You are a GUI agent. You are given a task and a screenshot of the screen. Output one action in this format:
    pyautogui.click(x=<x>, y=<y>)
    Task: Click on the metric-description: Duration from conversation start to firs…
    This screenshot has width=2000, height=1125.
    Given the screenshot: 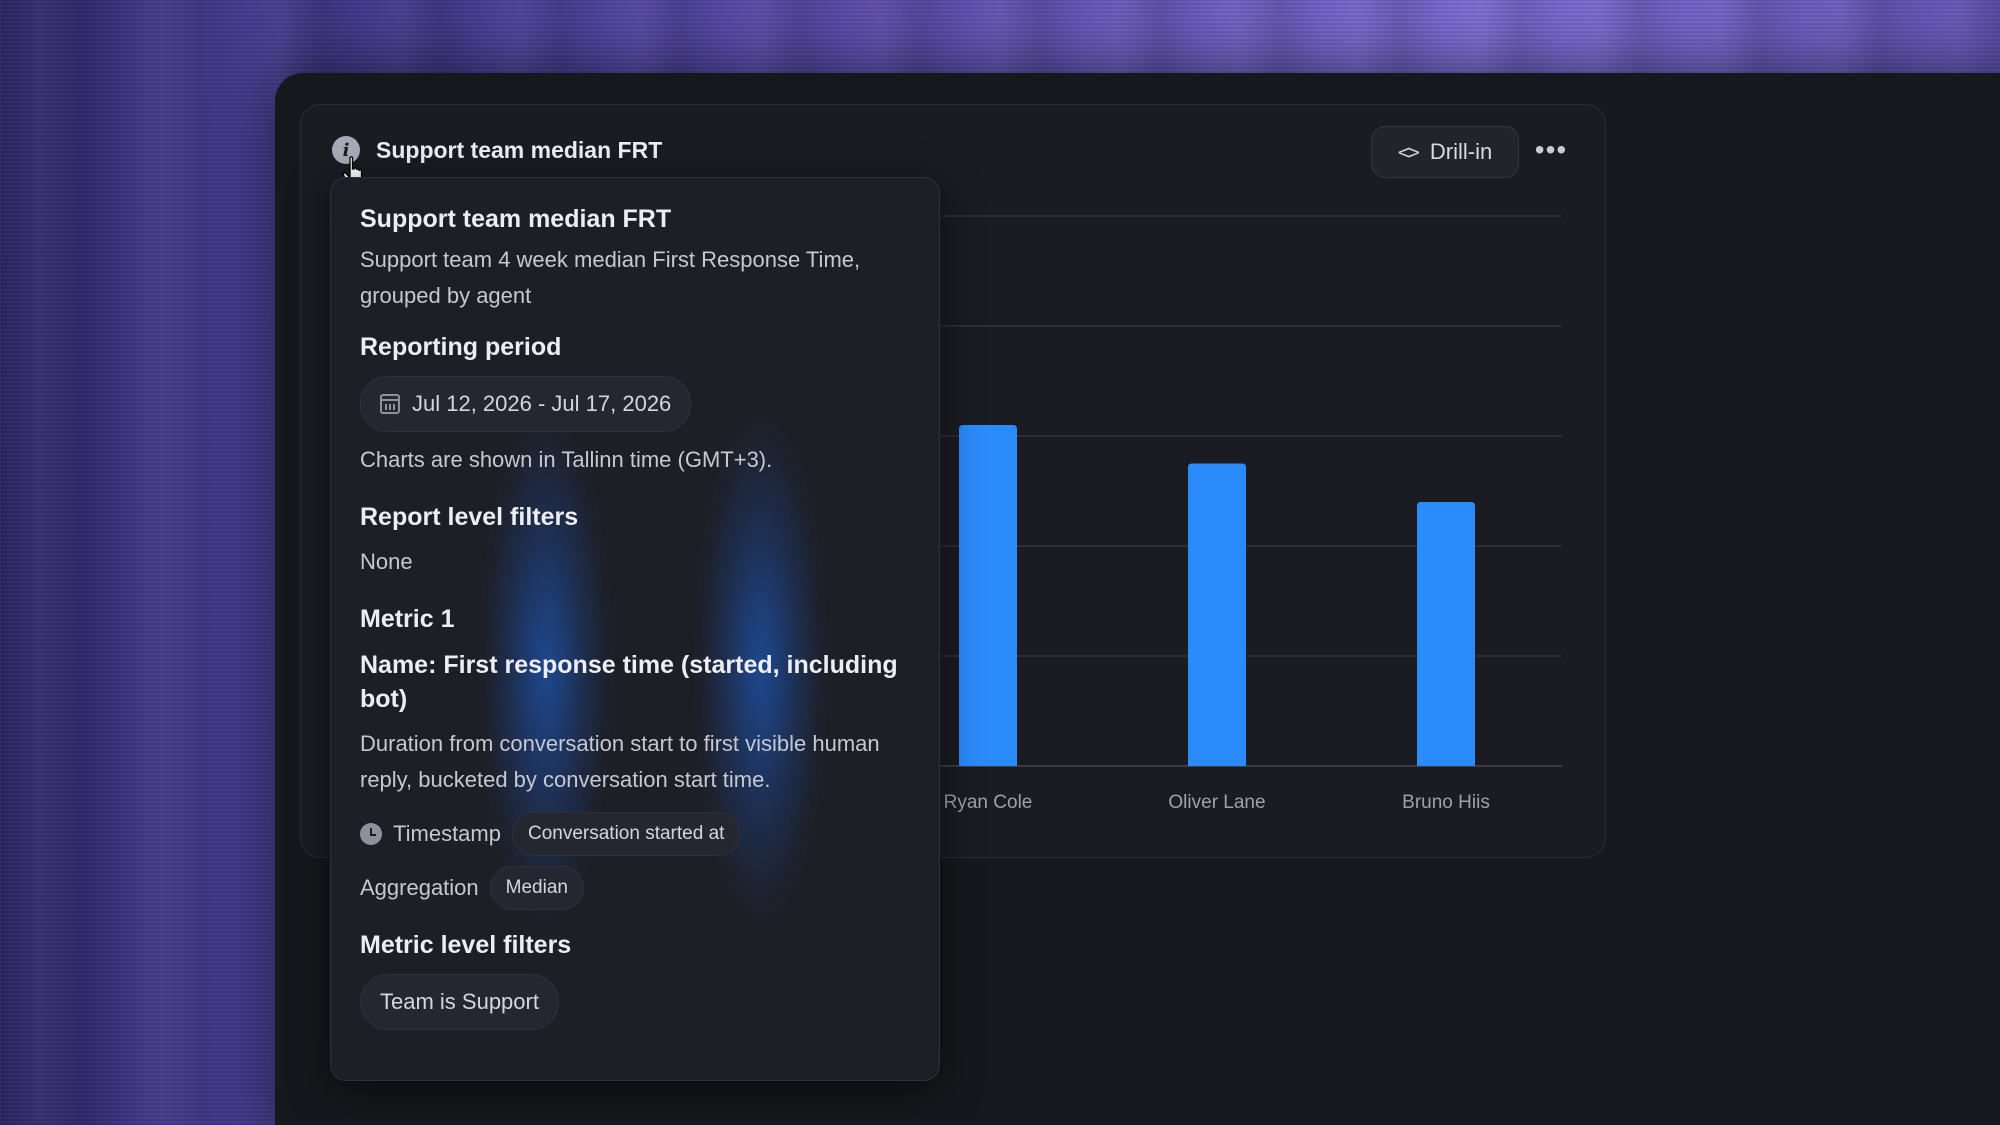 What is the action you would take?
    pyautogui.click(x=620, y=761)
    